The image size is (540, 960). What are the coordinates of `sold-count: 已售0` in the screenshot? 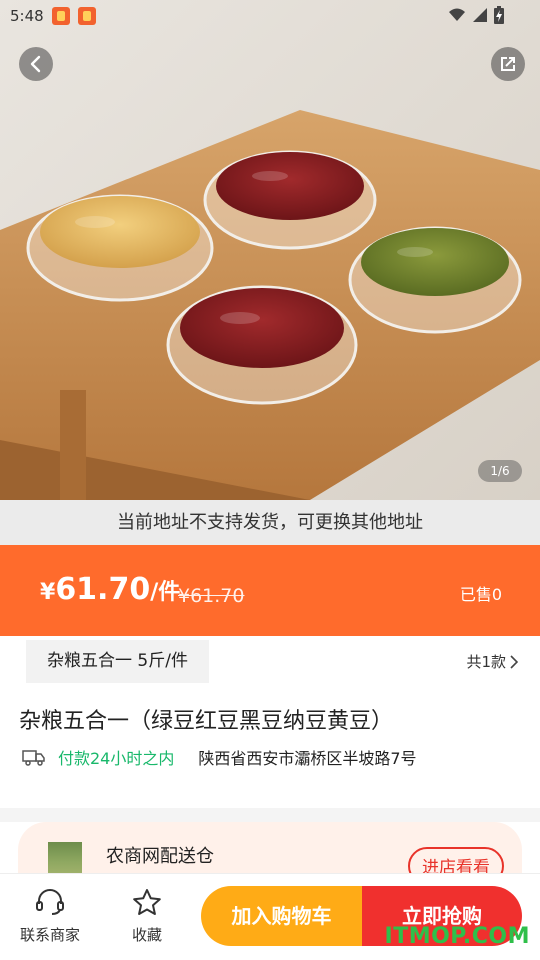 It's located at (480, 594).